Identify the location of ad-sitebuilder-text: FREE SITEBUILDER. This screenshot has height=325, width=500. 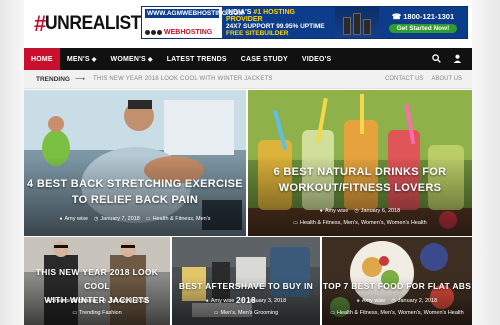
(257, 33).